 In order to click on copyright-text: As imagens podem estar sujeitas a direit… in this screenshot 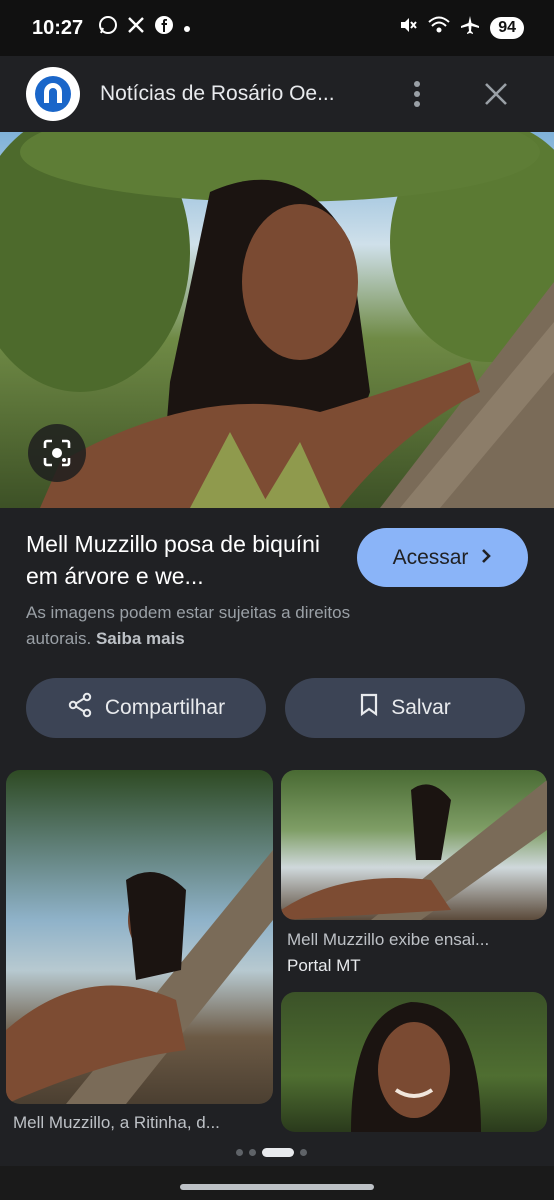, I will do `click(188, 625)`.